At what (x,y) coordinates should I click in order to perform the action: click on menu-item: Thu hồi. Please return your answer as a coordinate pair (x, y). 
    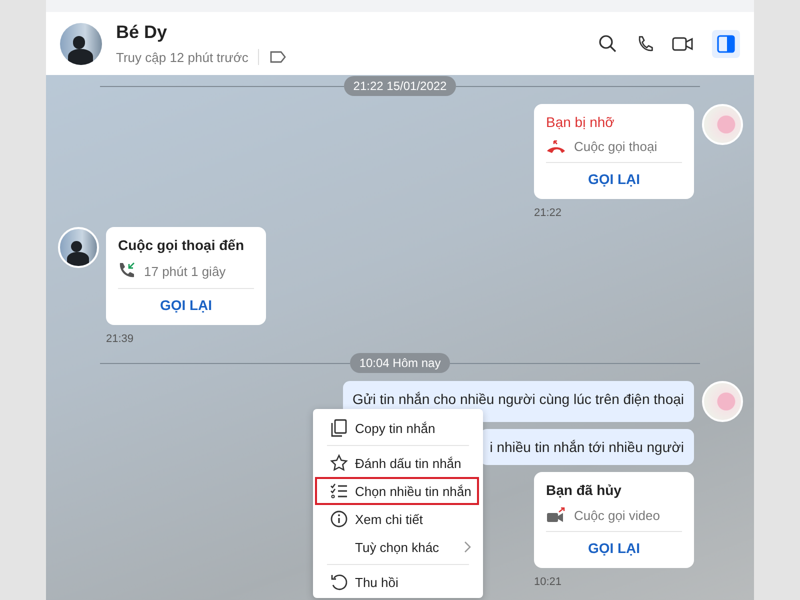
    Looking at the image, I should click on (398, 582).